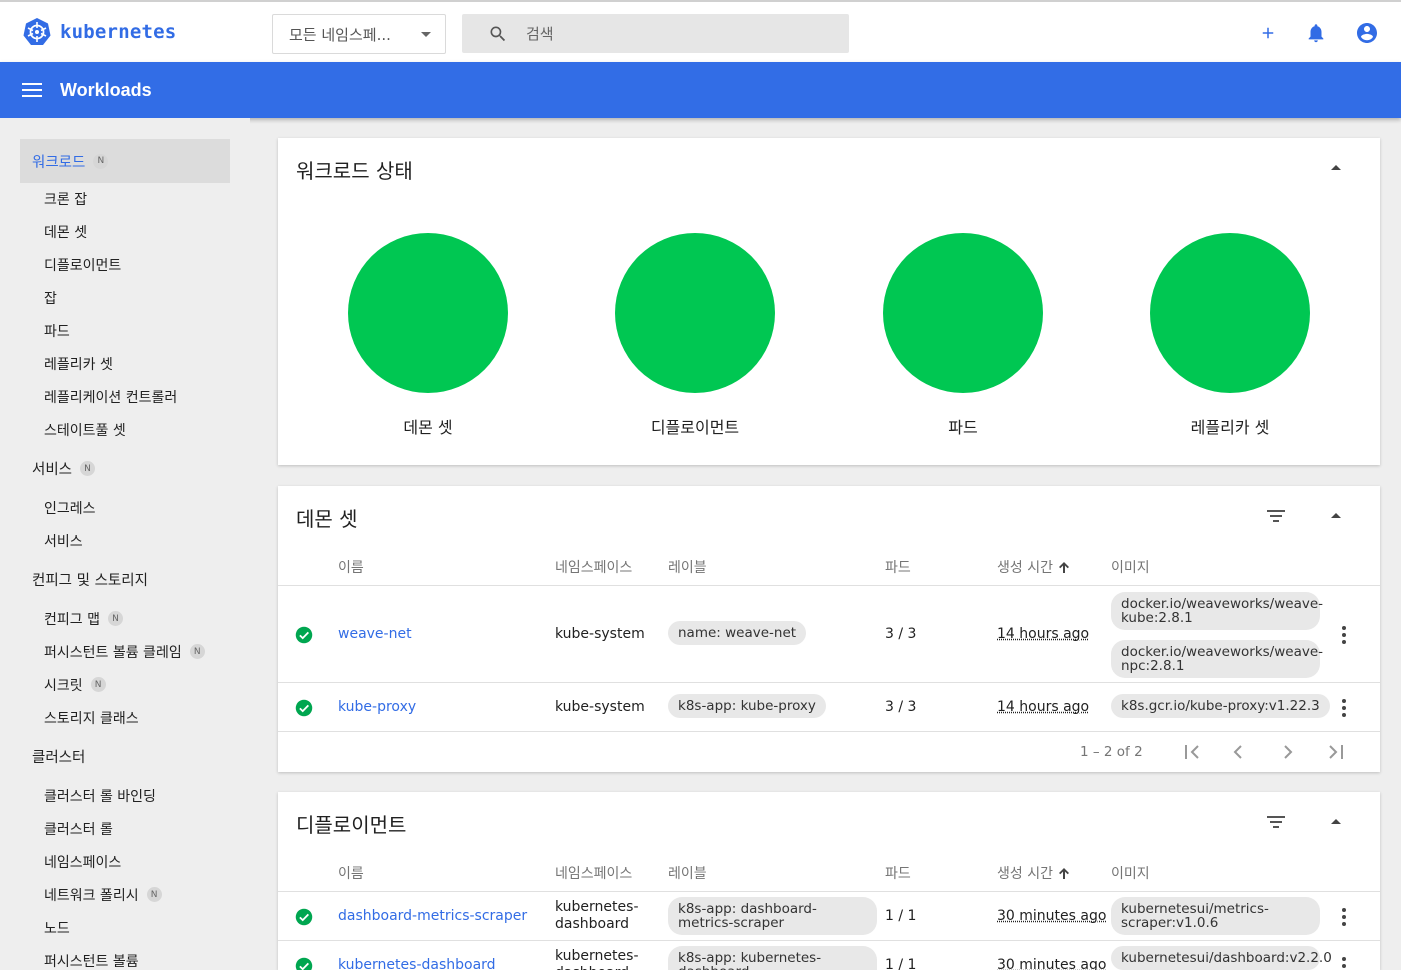  I want to click on sidebar-item-label: 노드, so click(57, 928).